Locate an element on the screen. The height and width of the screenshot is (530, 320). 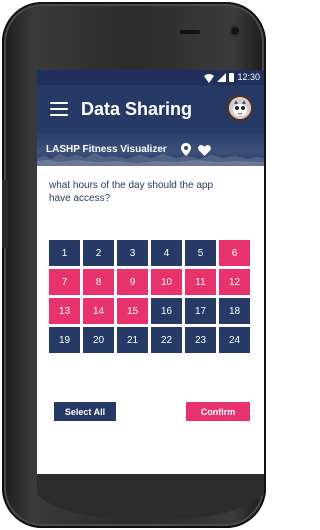
hour-cell: 4 is located at coordinates (166, 253).